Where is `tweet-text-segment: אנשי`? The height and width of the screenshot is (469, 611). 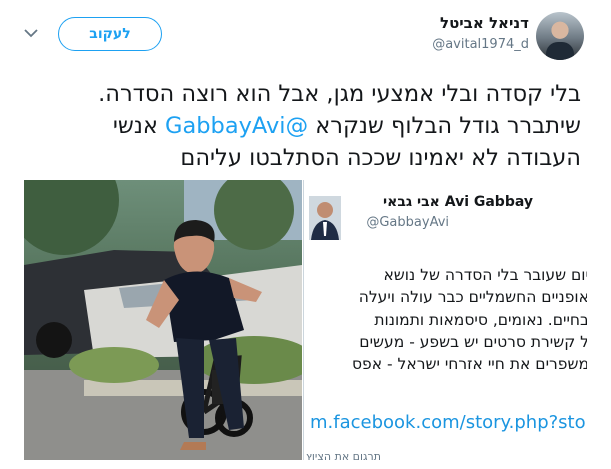
tweet-text-segment: אנשי is located at coordinates (139, 126).